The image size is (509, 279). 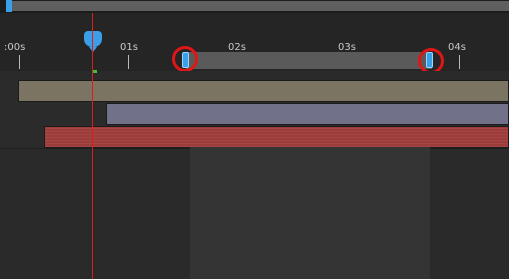 I want to click on work-area-bar, so click(x=307, y=60).